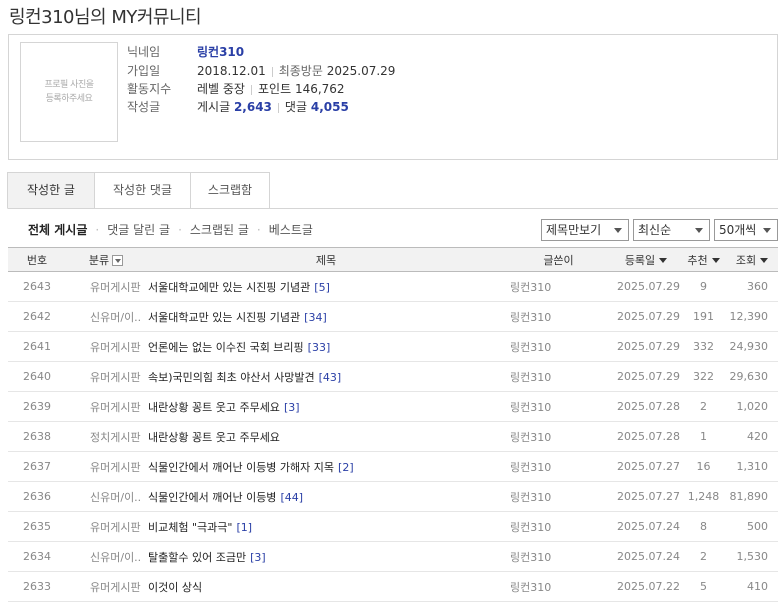 The image size is (784, 609). What do you see at coordinates (142, 190) in the screenshot?
I see `tab-written-comments: 작성한 댓글` at bounding box center [142, 190].